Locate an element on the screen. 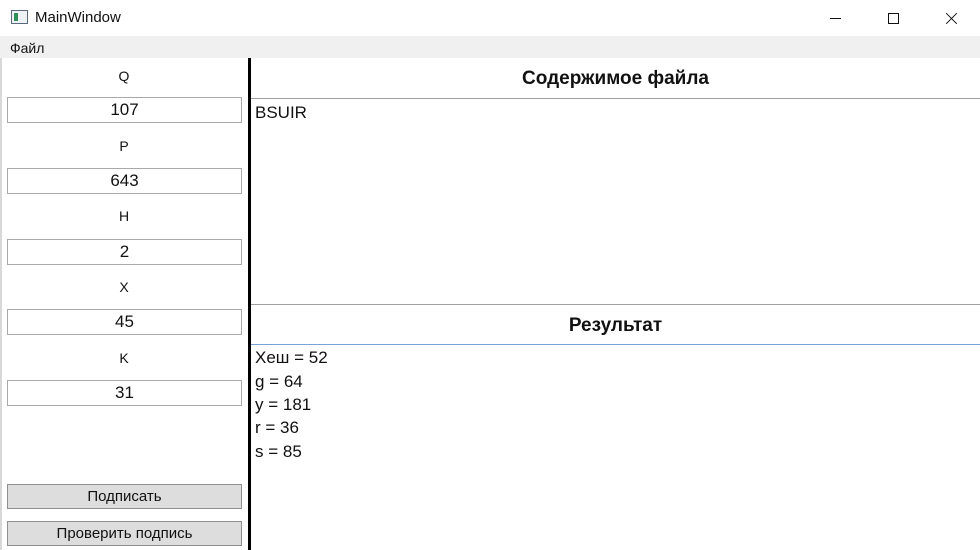  sign-button: Подписать is located at coordinates (124, 496).